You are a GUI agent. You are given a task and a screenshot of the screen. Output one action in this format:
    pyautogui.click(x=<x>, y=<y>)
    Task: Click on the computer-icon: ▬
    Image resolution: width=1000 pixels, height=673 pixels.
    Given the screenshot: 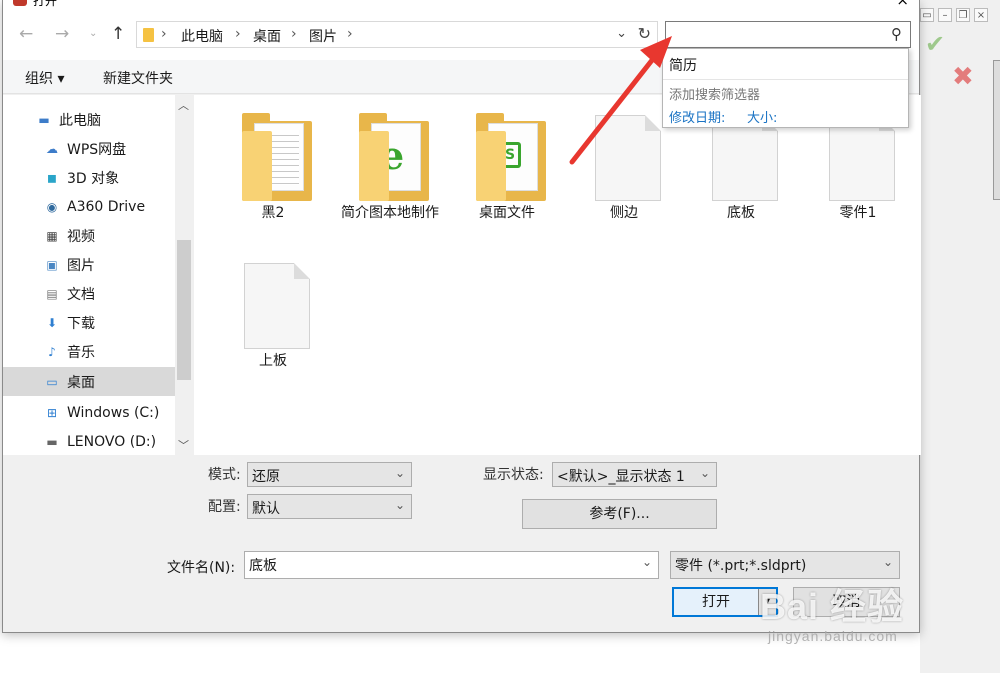 What is the action you would take?
    pyautogui.click(x=44, y=119)
    